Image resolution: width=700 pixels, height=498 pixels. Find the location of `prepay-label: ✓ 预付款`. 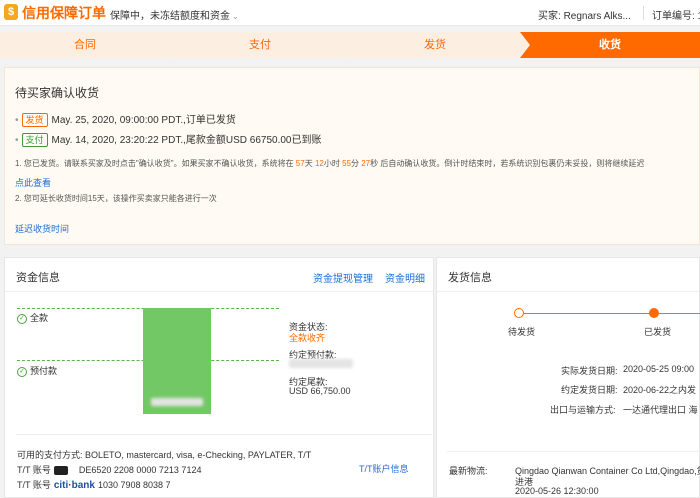

prepay-label: ✓ 预付款 is located at coordinates (37, 370).